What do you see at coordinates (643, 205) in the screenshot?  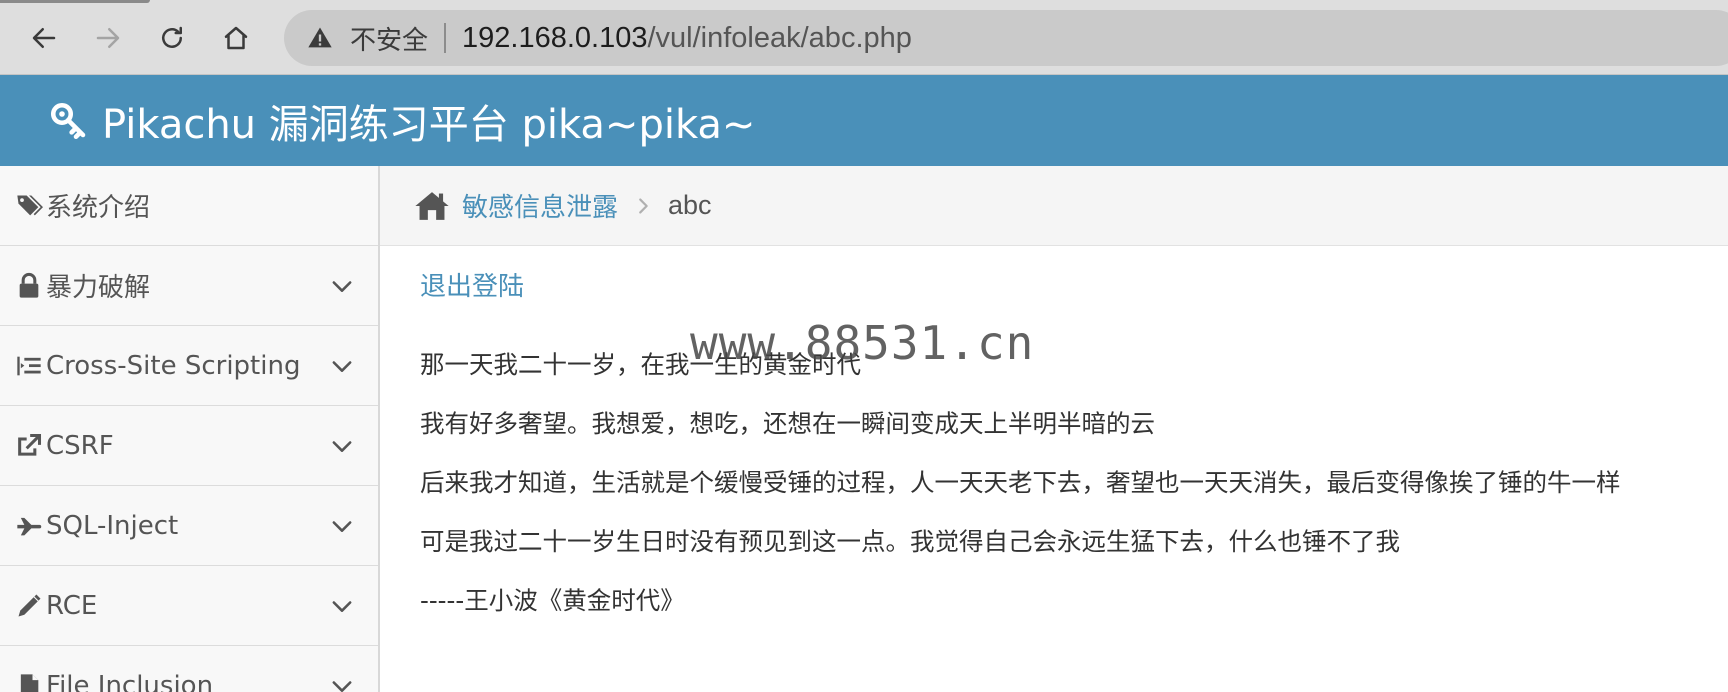 I see `chevron-right-icon` at bounding box center [643, 205].